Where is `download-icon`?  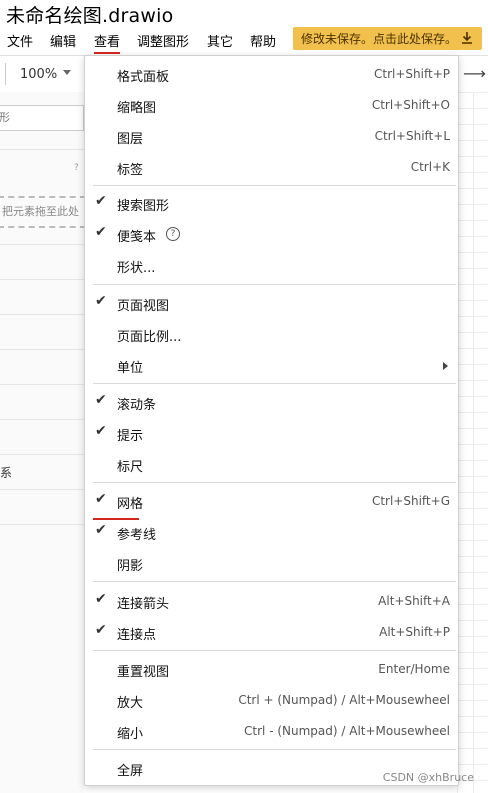
download-icon is located at coordinates (467, 39).